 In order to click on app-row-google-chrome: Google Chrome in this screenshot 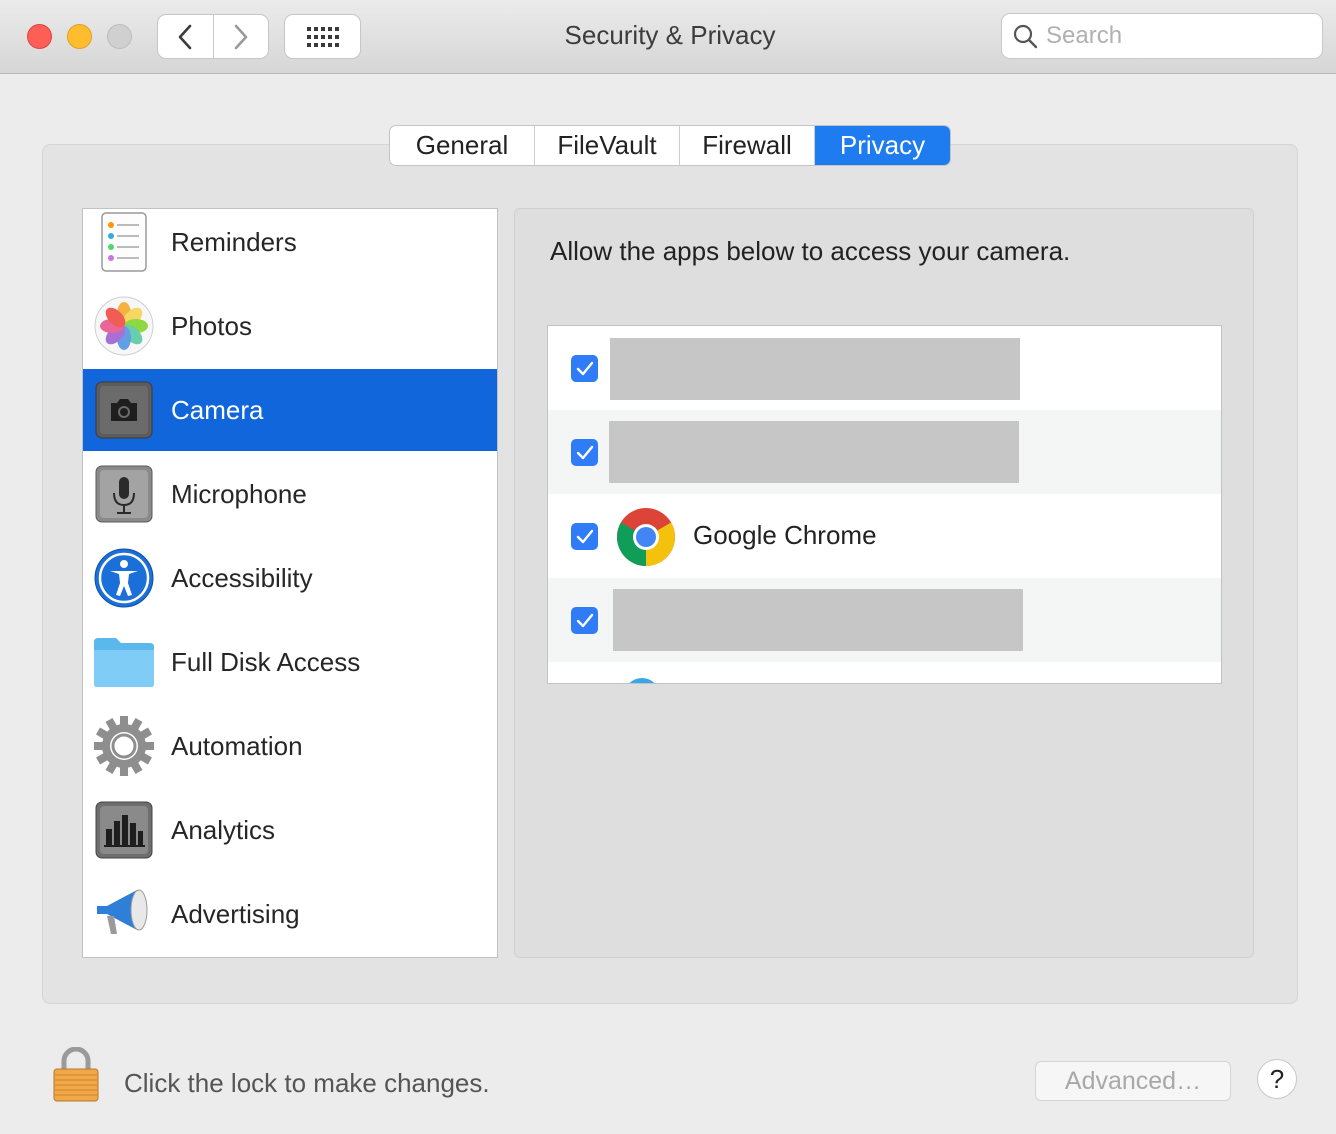, I will do `click(884, 536)`.